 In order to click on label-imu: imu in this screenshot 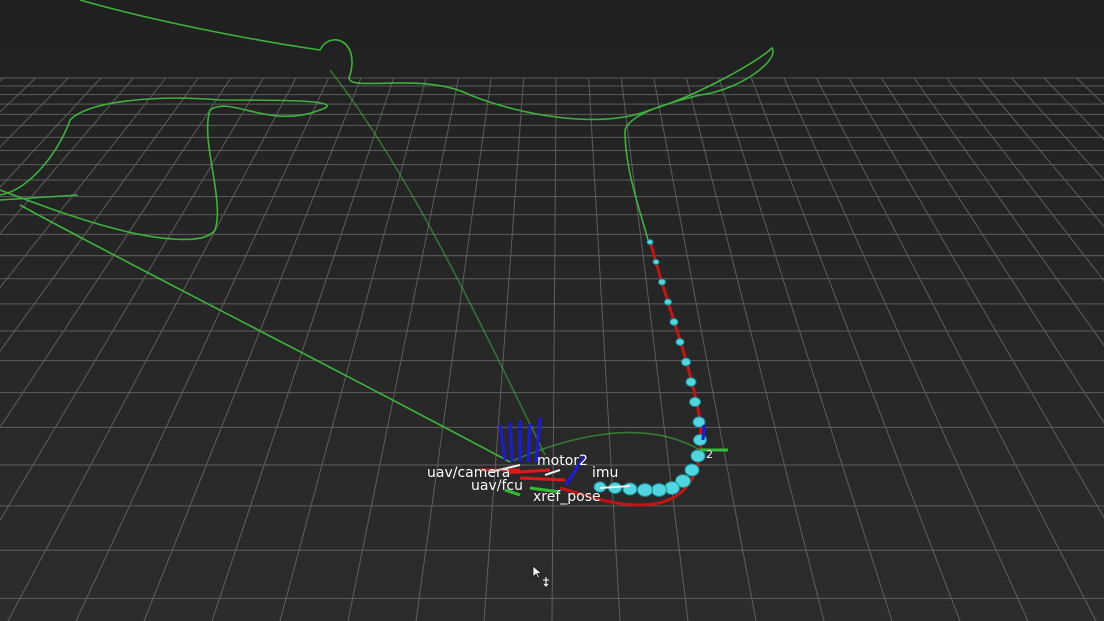, I will do `click(605, 473)`.